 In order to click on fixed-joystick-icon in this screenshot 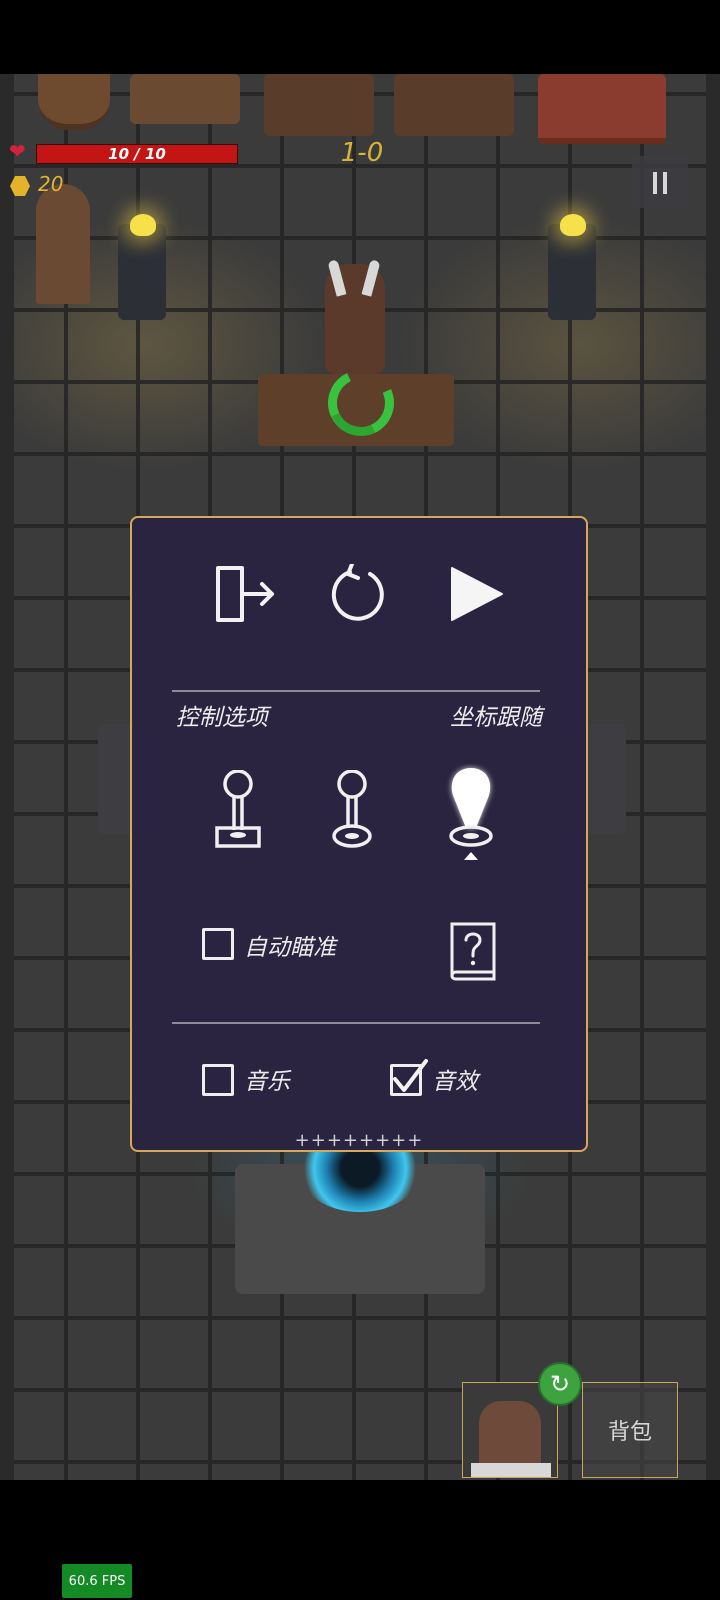, I will do `click(238, 810)`.